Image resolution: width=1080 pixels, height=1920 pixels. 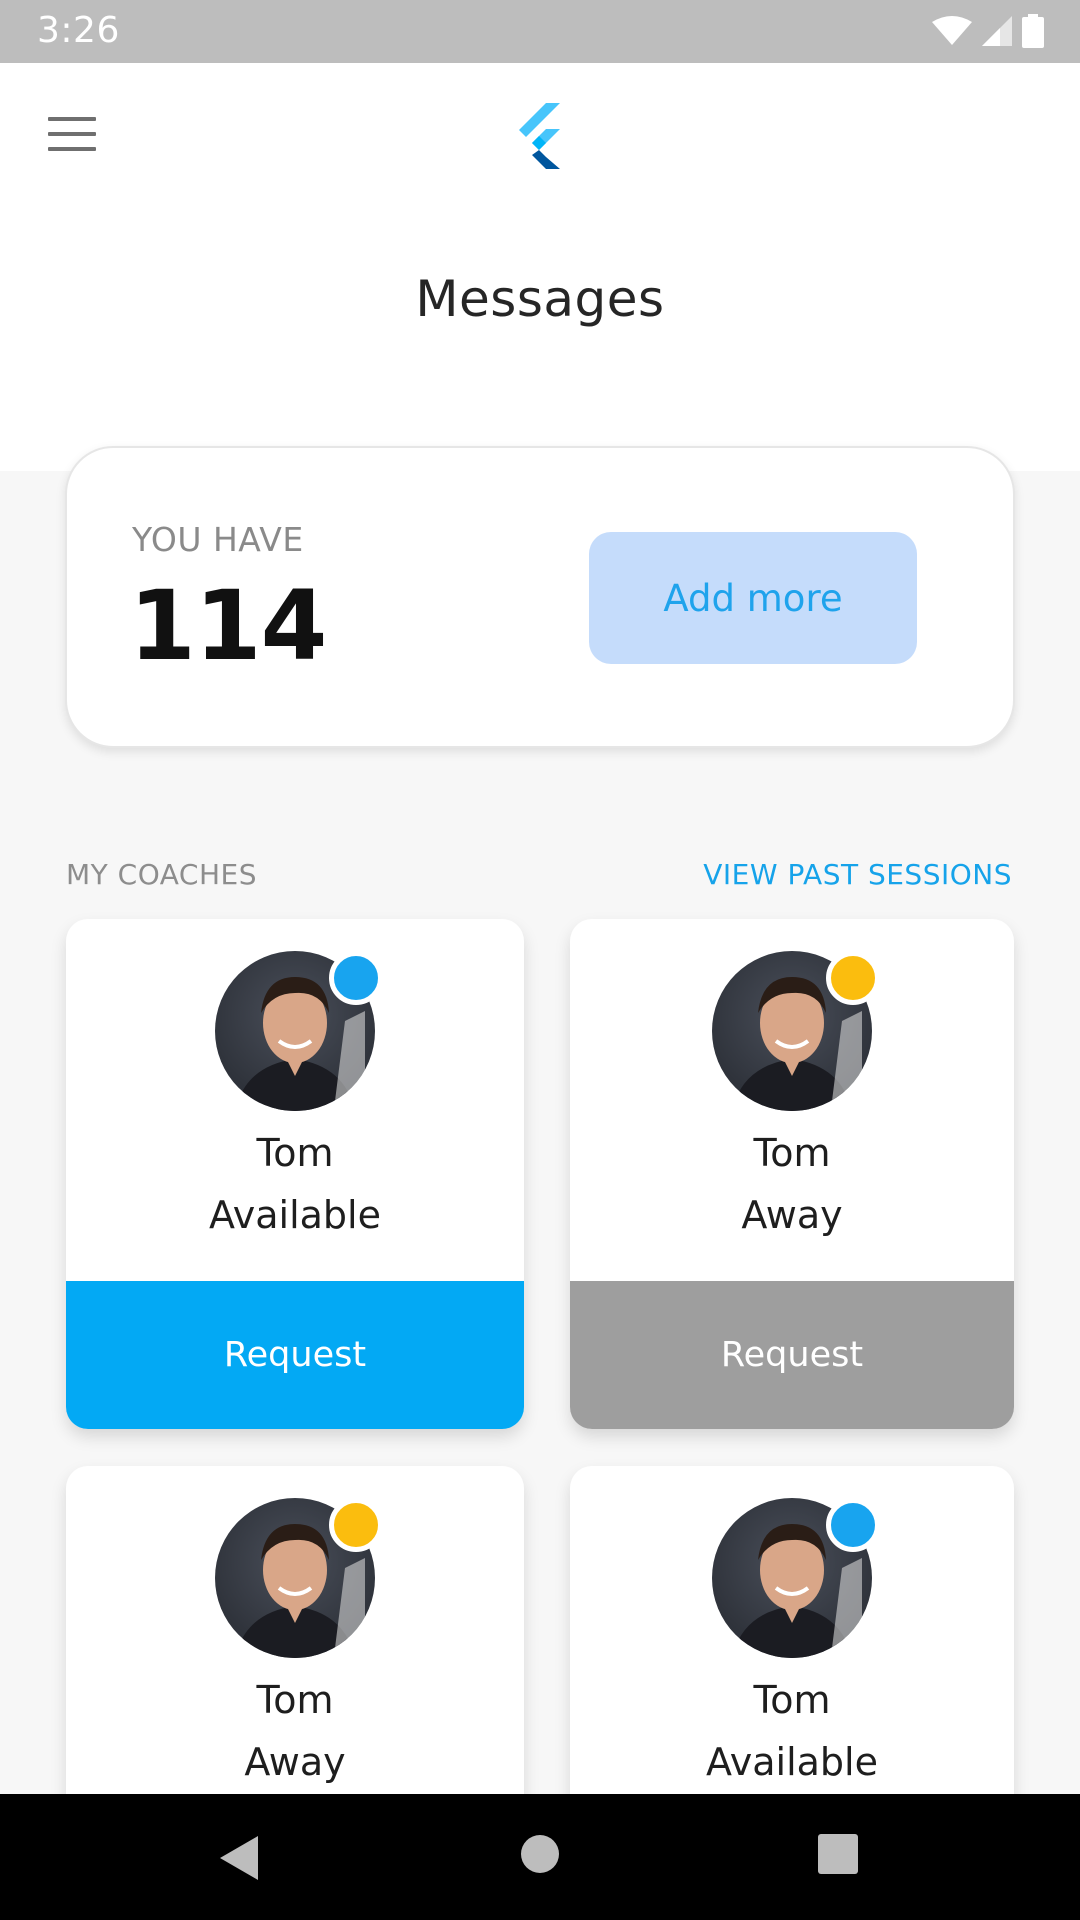 What do you see at coordinates (540, 299) in the screenshot?
I see `page-title: Messages` at bounding box center [540, 299].